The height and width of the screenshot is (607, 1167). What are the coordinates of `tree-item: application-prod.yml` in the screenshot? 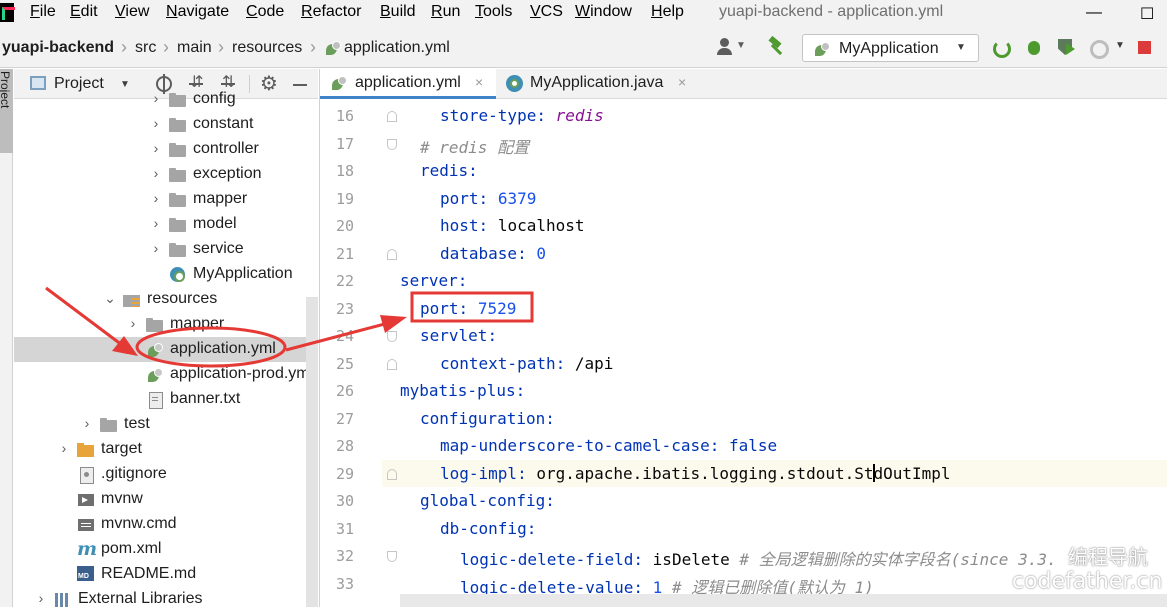 It's located at (166, 374).